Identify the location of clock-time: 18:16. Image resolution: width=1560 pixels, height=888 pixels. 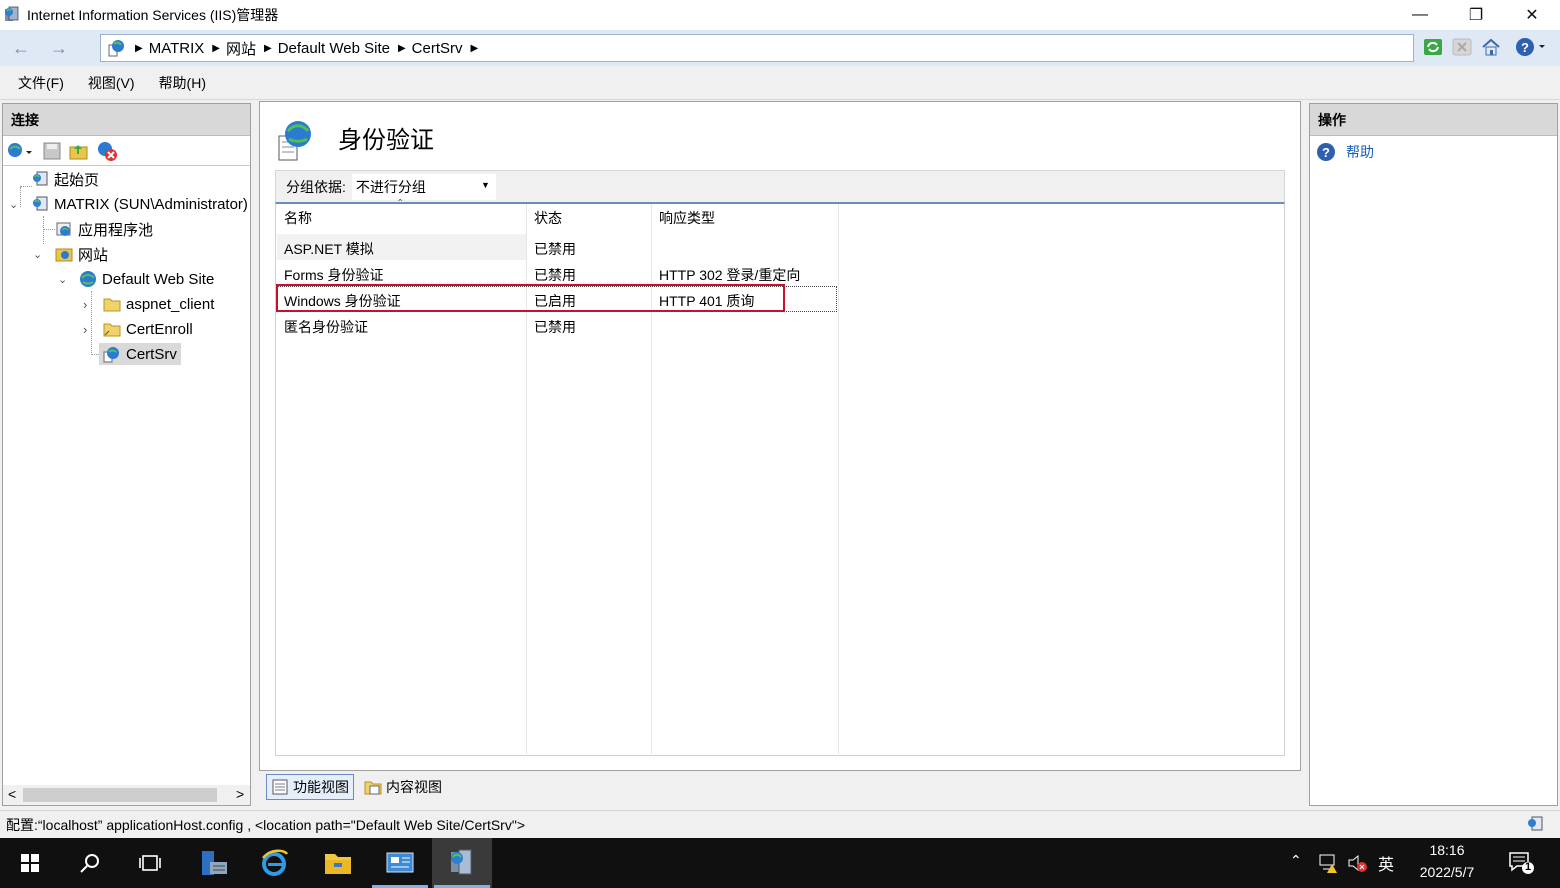
(1447, 850).